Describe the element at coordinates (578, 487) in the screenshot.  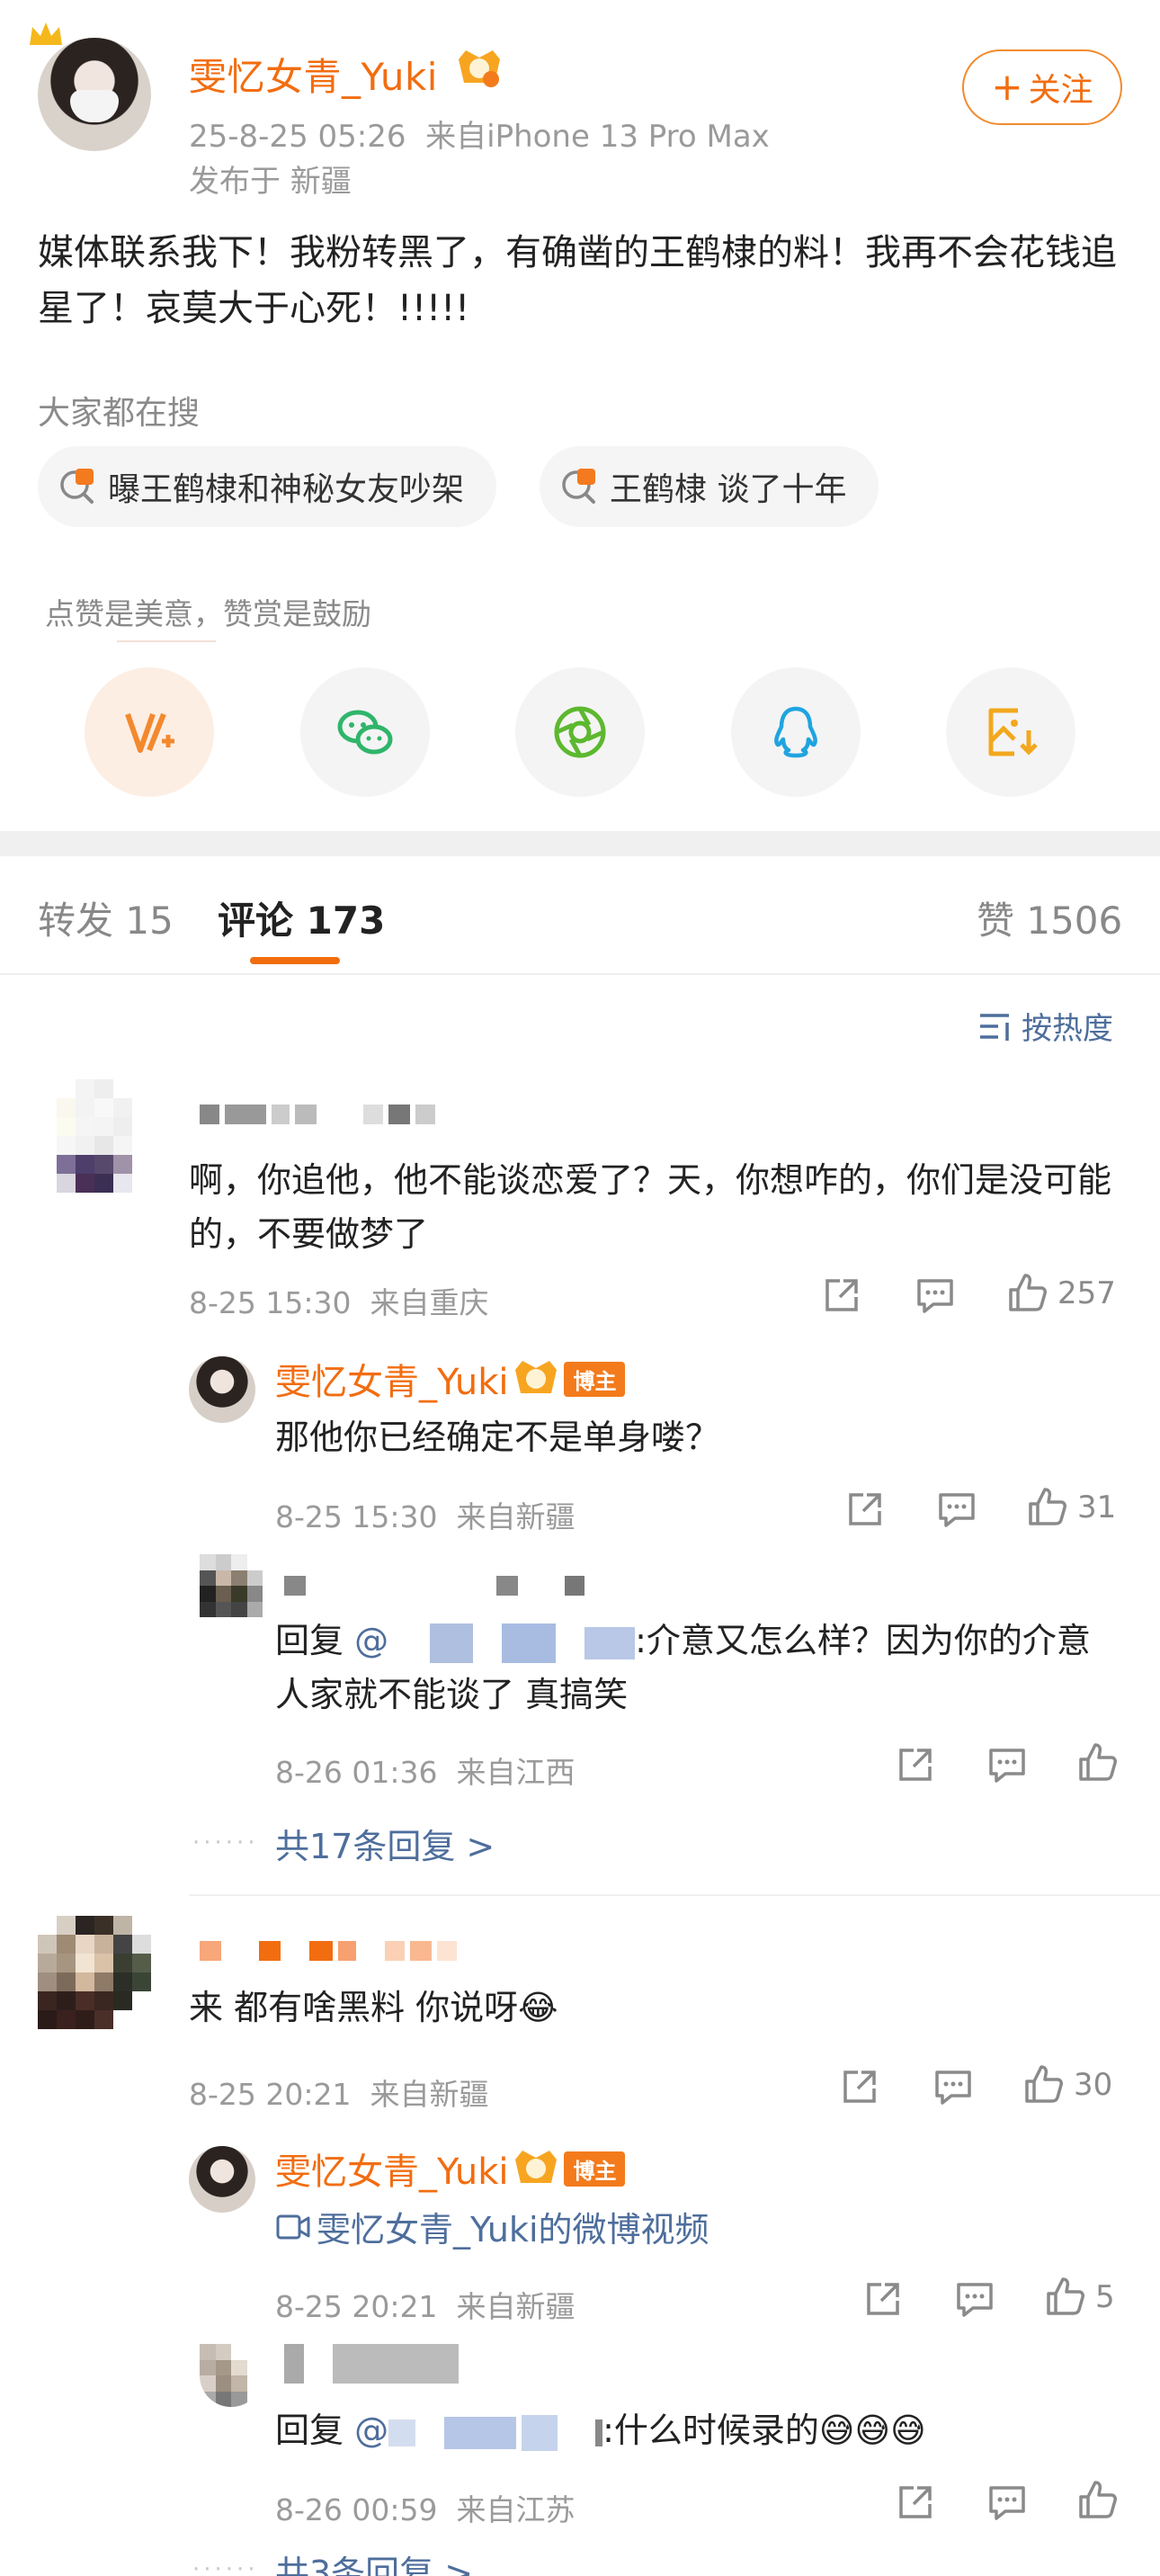
I see `hot-search-icon` at that location.